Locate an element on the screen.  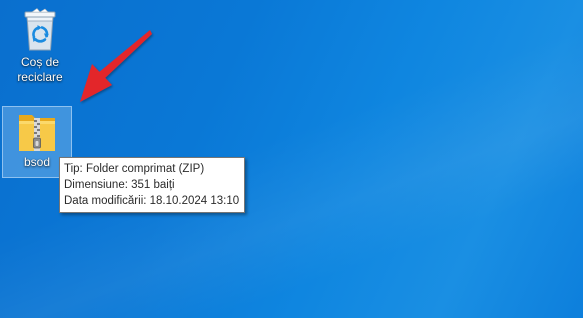
recycle-bin-shortcut: Coș de reciclare is located at coordinates (40, 47).